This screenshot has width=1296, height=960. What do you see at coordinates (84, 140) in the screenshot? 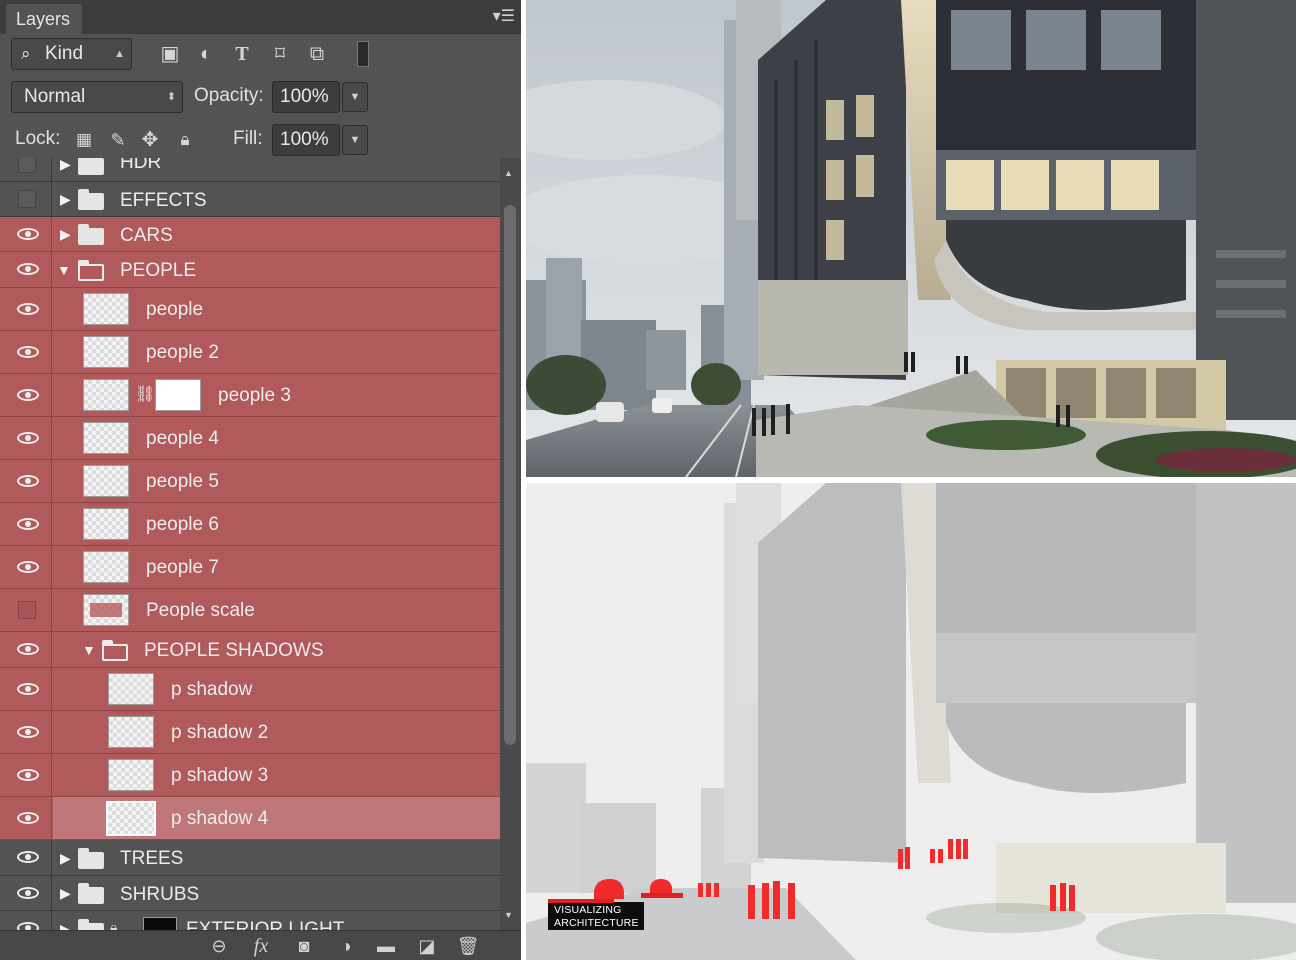
I see `lock-transparent-icon: ▦` at bounding box center [84, 140].